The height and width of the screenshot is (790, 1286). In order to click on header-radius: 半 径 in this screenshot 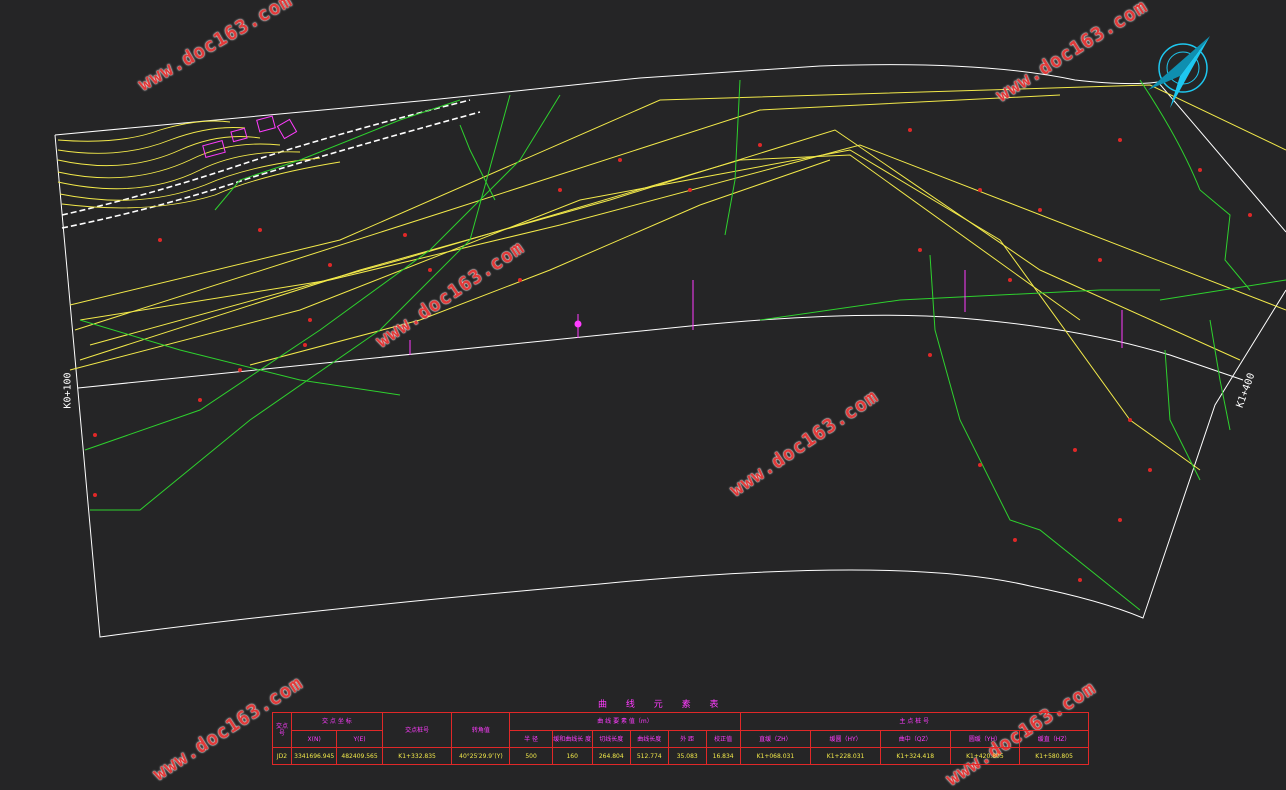, I will do `click(531, 739)`.